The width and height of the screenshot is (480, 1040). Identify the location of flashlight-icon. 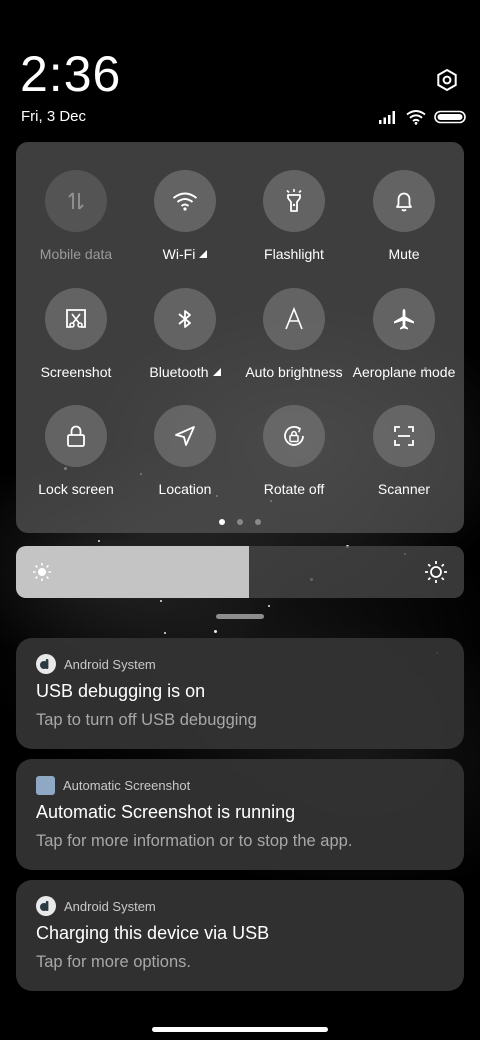
(294, 200).